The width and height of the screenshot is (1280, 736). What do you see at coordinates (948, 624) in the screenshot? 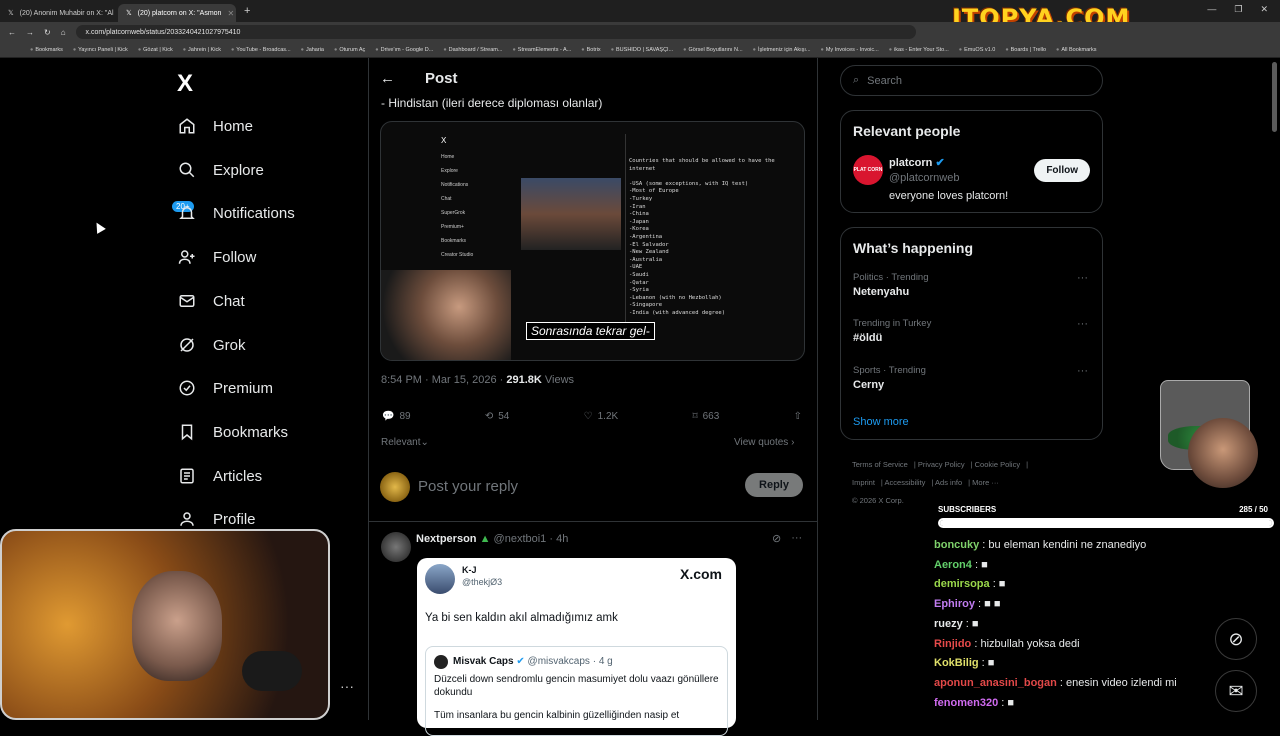
I see `chat-username: ruezy` at bounding box center [948, 624].